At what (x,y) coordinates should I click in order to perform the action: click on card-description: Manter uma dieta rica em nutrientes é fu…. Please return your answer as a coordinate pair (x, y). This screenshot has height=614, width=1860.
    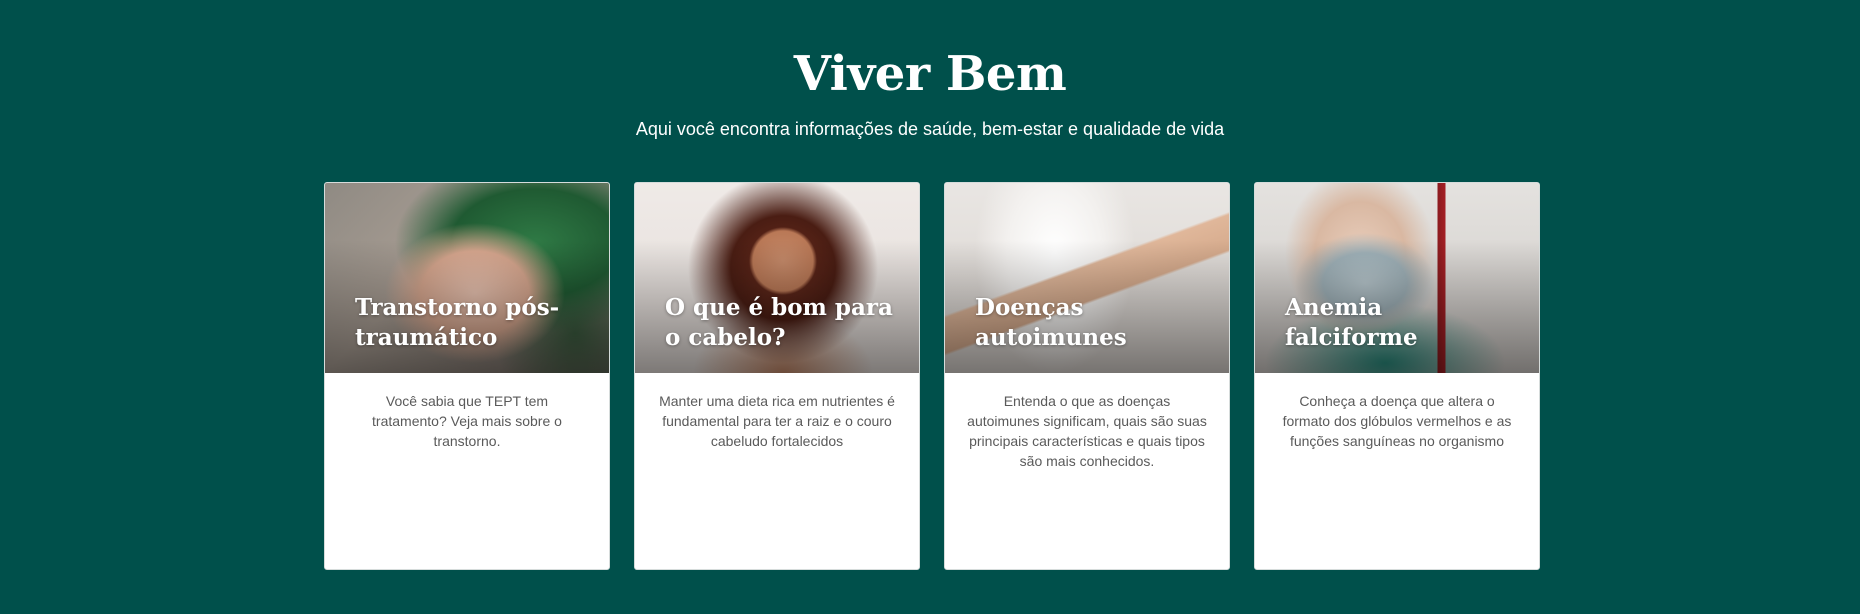
    Looking at the image, I should click on (777, 421).